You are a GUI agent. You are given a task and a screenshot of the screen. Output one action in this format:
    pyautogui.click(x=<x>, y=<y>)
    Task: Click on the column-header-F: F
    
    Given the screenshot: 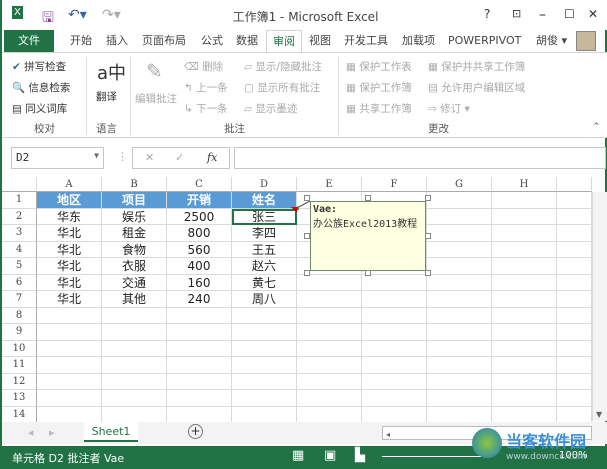 What is the action you would take?
    pyautogui.click(x=394, y=184)
    